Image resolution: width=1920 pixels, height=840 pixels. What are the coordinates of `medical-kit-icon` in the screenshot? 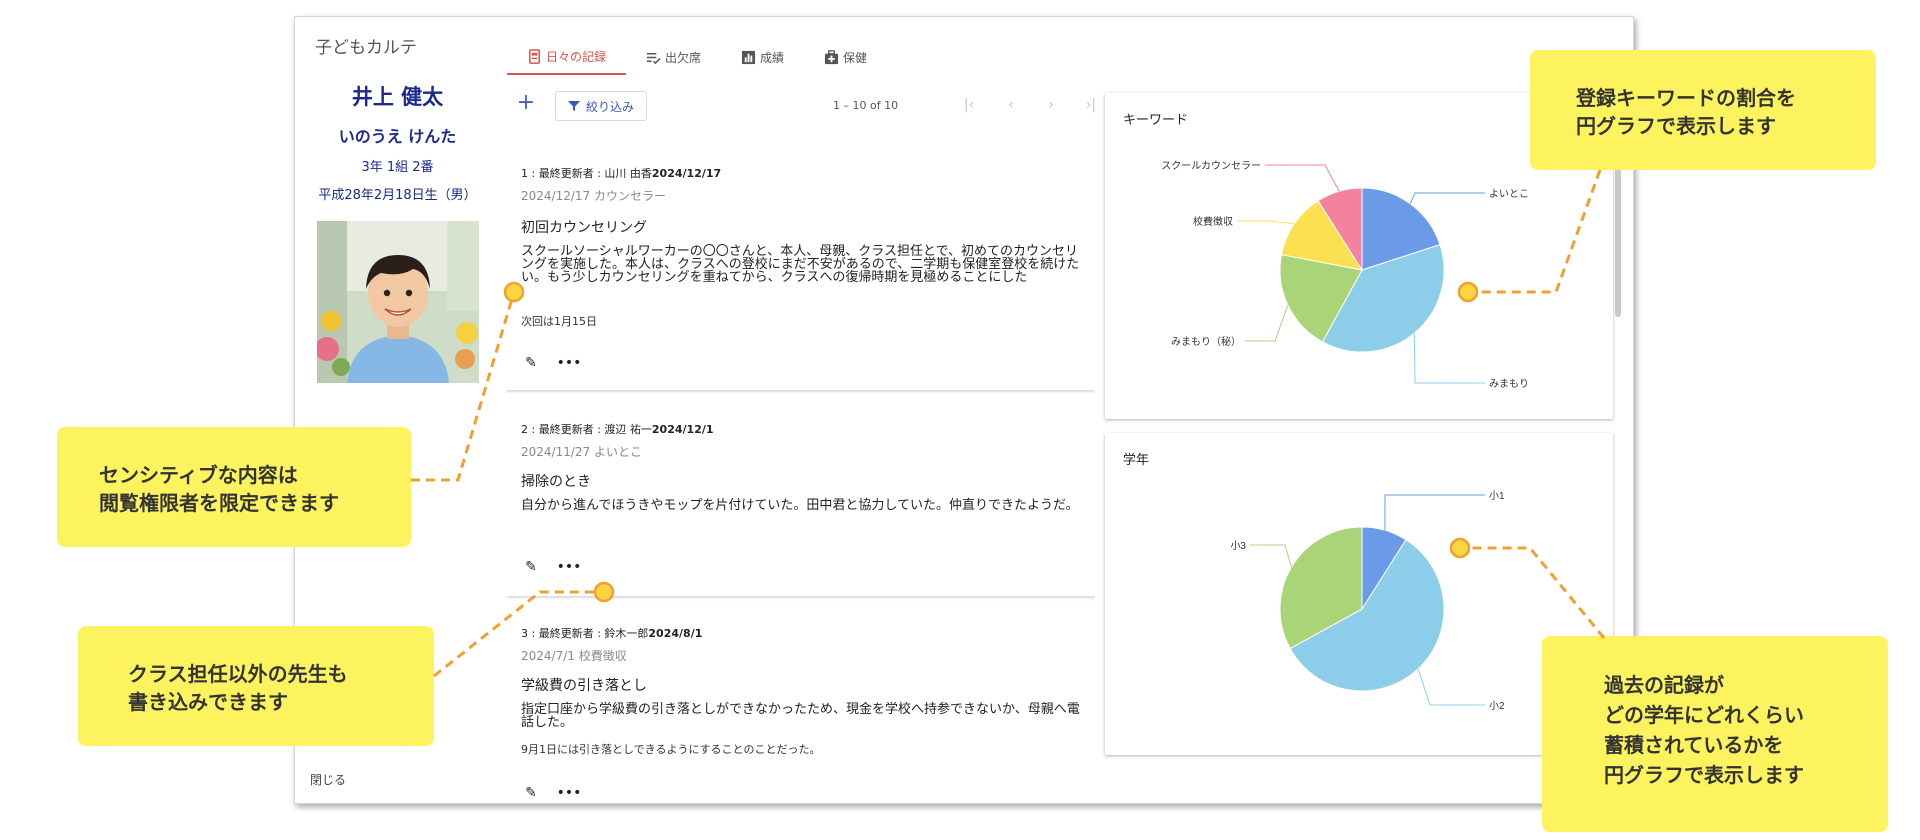 It's located at (831, 56).